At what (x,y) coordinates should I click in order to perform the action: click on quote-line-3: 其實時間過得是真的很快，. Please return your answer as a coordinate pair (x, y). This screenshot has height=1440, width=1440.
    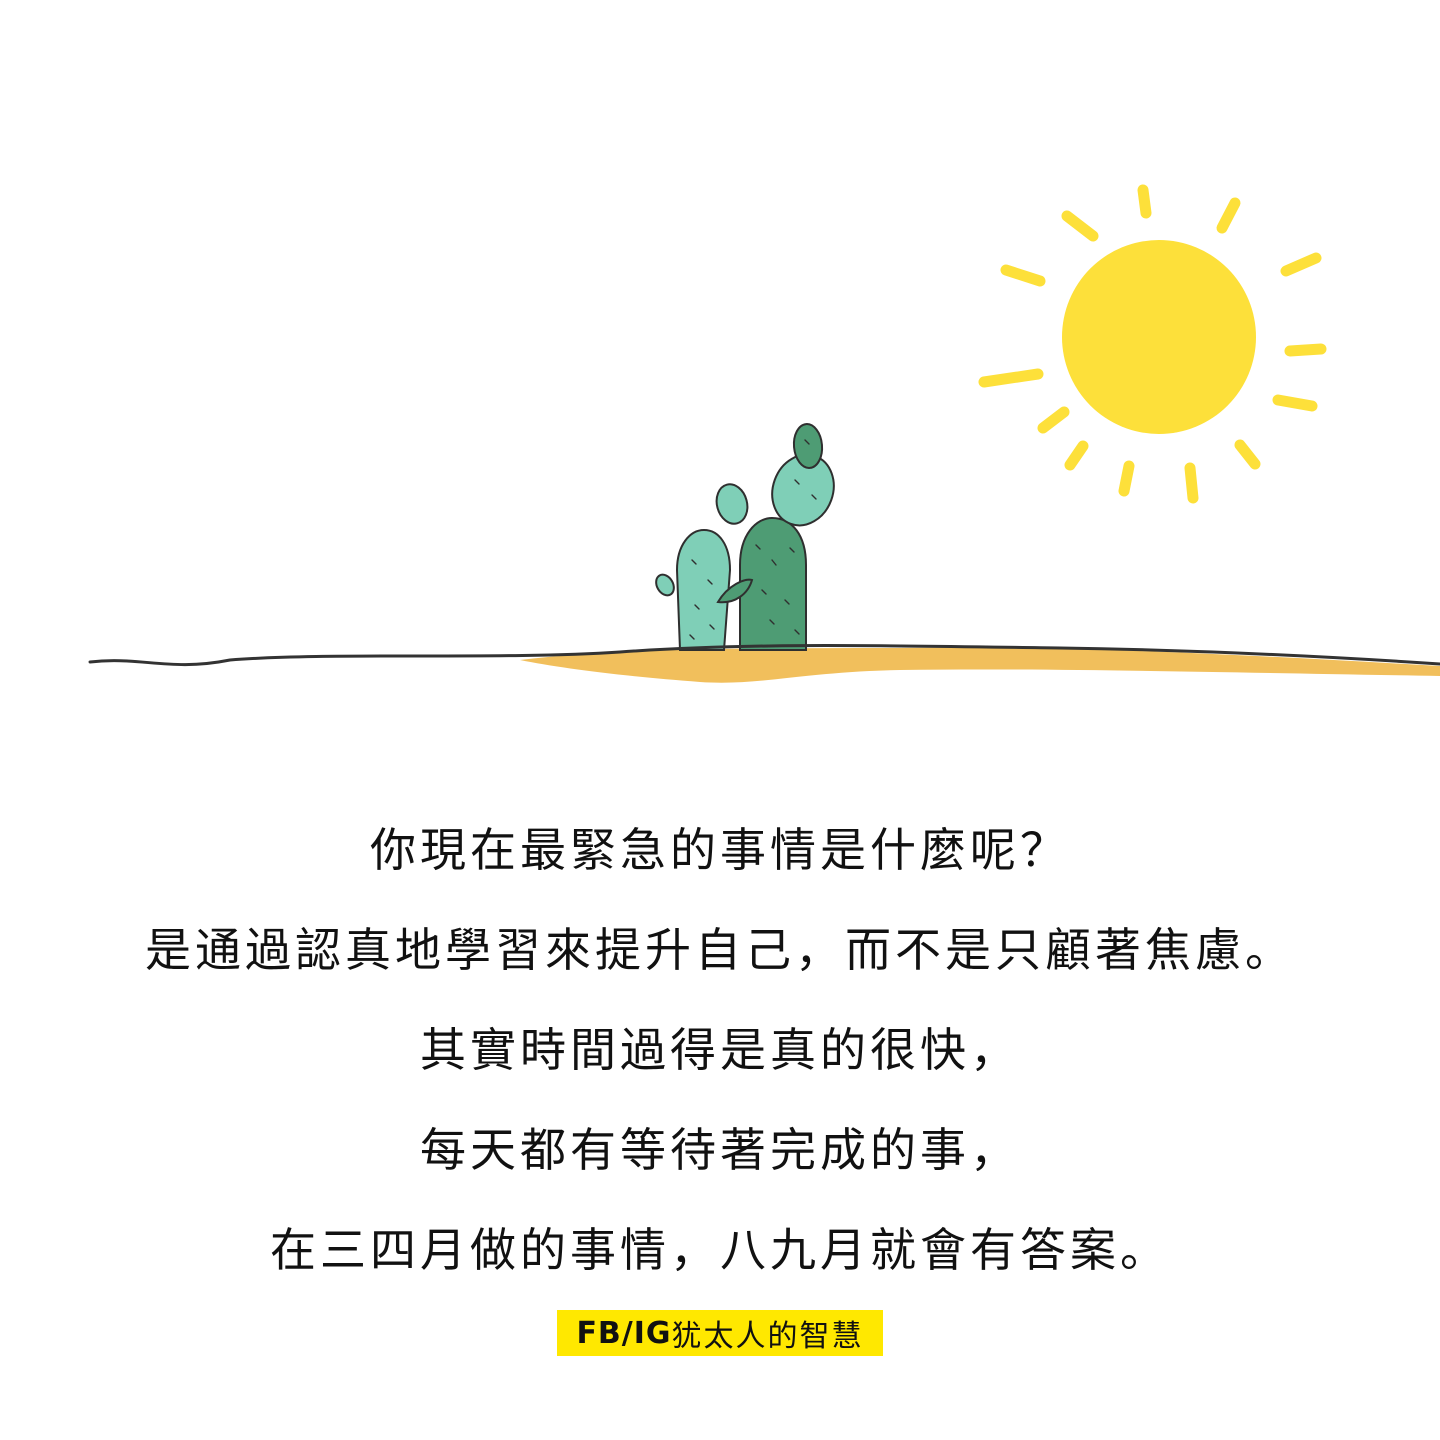
    Looking at the image, I should click on (720, 1050).